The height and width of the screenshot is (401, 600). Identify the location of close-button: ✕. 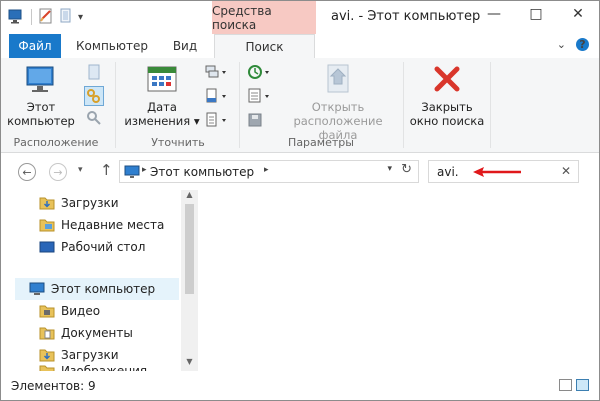
(578, 14).